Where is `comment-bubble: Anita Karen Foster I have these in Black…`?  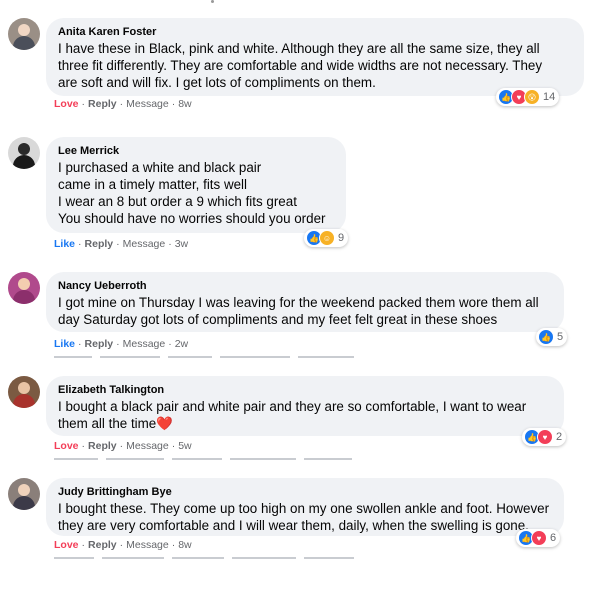
comment-bubble: Anita Karen Foster I have these in Black… is located at coordinates (315, 57).